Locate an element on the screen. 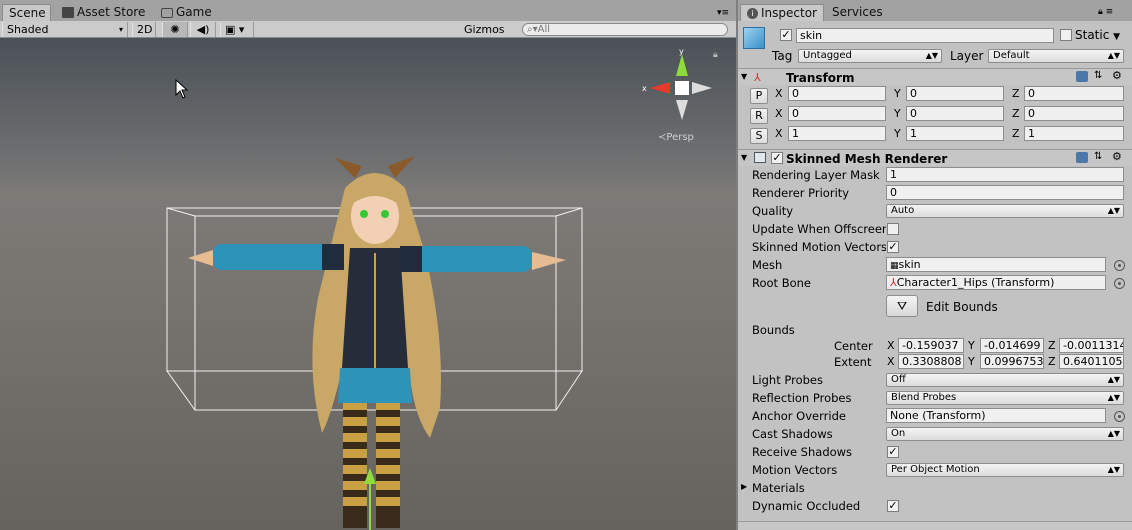  layer-dropdown: Default ▲▼ is located at coordinates (1056, 56).